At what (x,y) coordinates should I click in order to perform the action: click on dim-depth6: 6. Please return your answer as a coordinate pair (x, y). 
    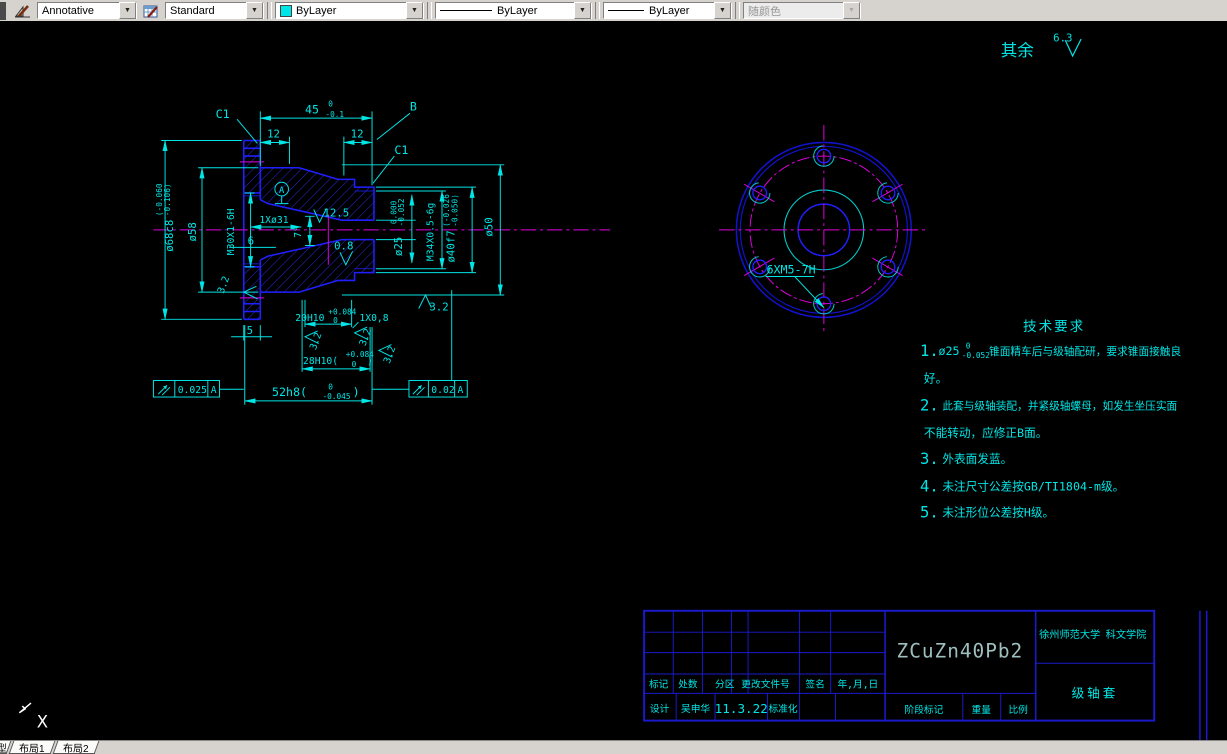
    Looking at the image, I should click on (251, 240).